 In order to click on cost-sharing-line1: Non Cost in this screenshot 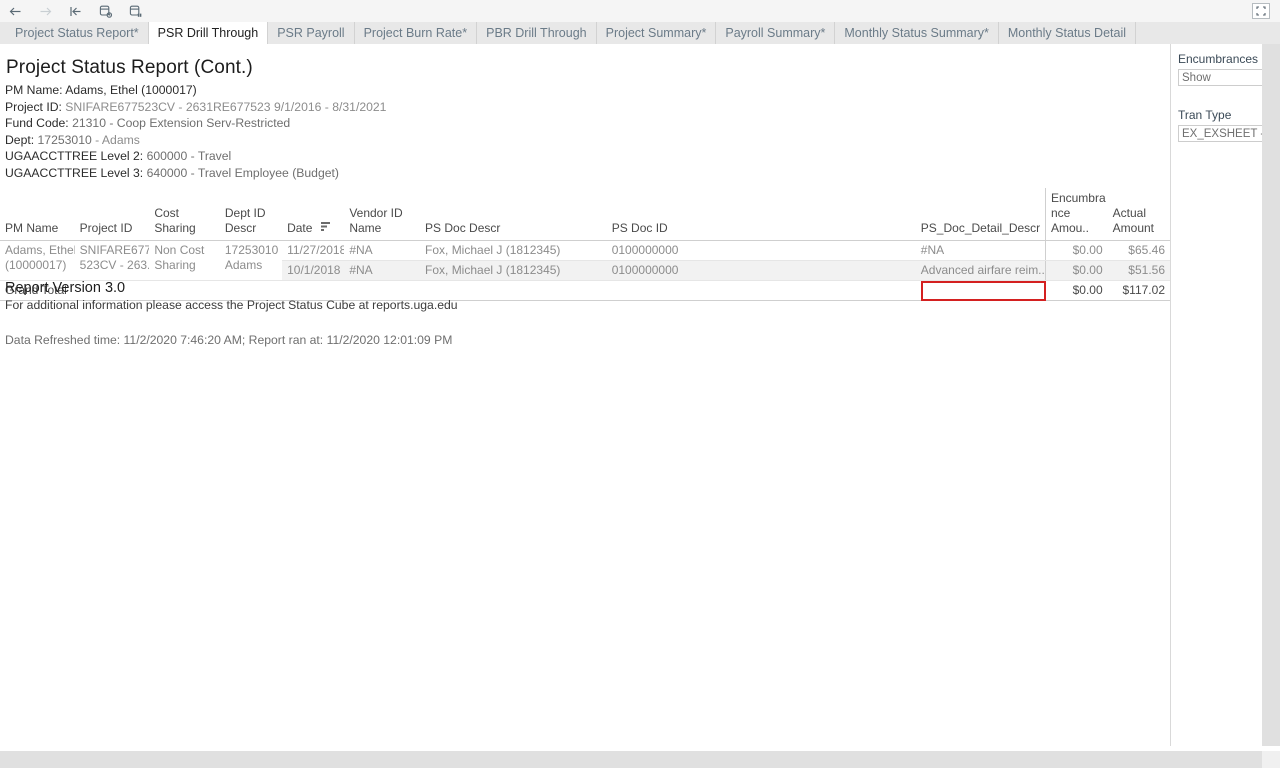, I will do `click(179, 250)`.